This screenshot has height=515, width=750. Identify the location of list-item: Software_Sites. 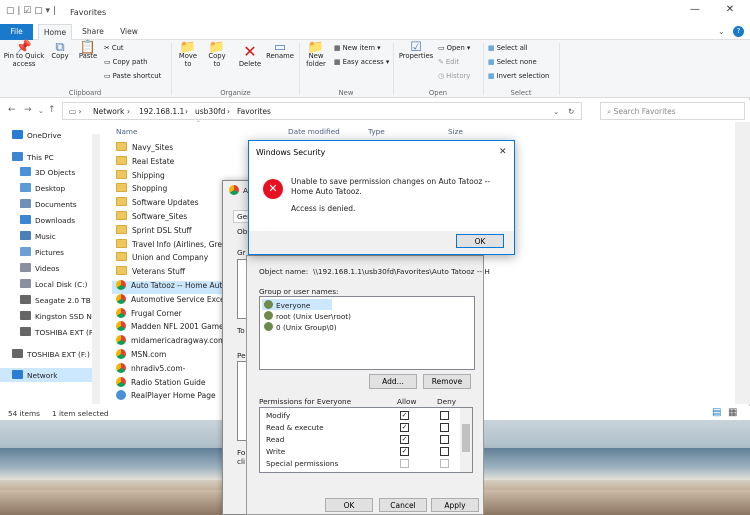
(151, 216).